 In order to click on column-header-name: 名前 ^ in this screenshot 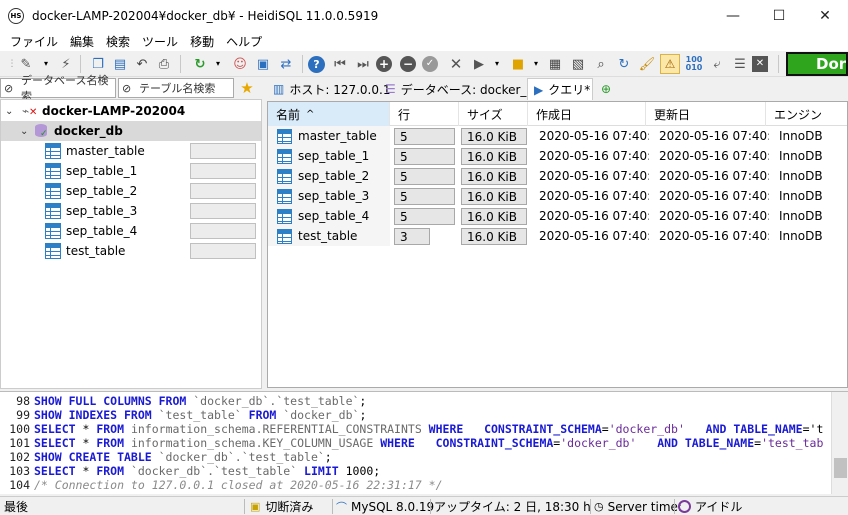, I will do `click(329, 114)`.